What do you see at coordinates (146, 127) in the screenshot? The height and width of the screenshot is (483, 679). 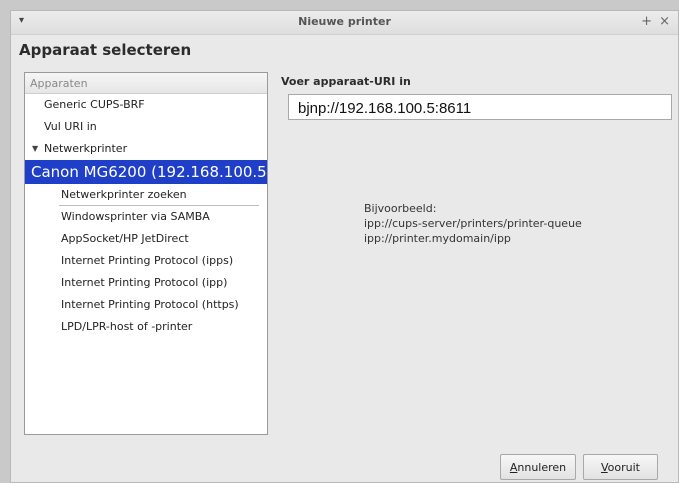 I see `tree-item-enter-uri: Vul URI in` at bounding box center [146, 127].